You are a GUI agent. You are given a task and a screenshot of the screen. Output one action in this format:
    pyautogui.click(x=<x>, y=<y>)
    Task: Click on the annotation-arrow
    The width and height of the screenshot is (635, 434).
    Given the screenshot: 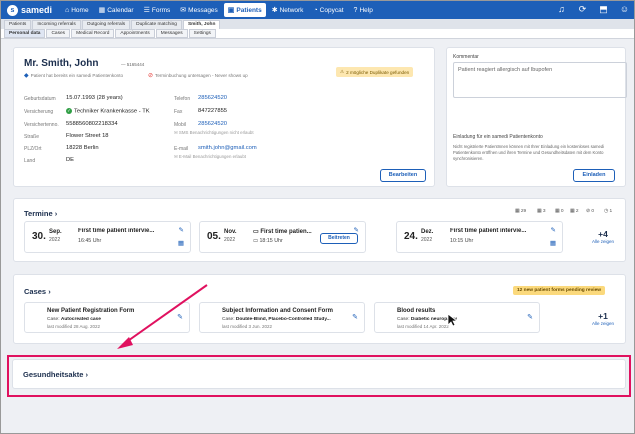 What is the action you would take?
    pyautogui.click(x=162, y=316)
    